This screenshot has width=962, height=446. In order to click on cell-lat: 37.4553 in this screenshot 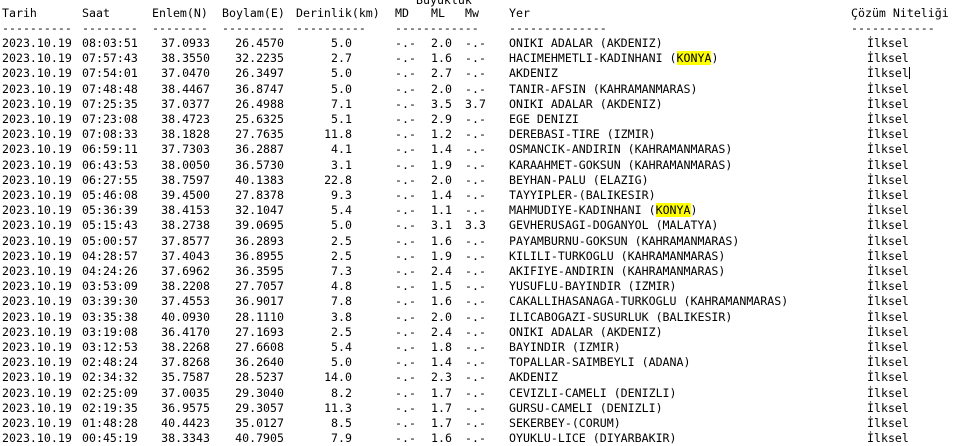, I will do `click(185, 301)`.